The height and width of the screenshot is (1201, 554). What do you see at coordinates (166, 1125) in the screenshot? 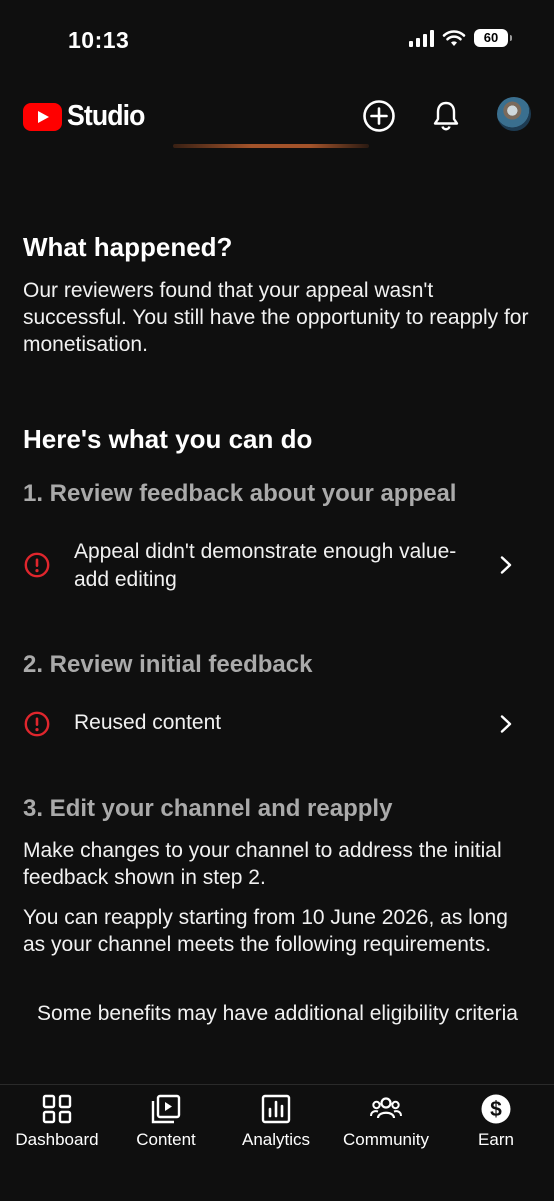
I see `nav-content: Content` at bounding box center [166, 1125].